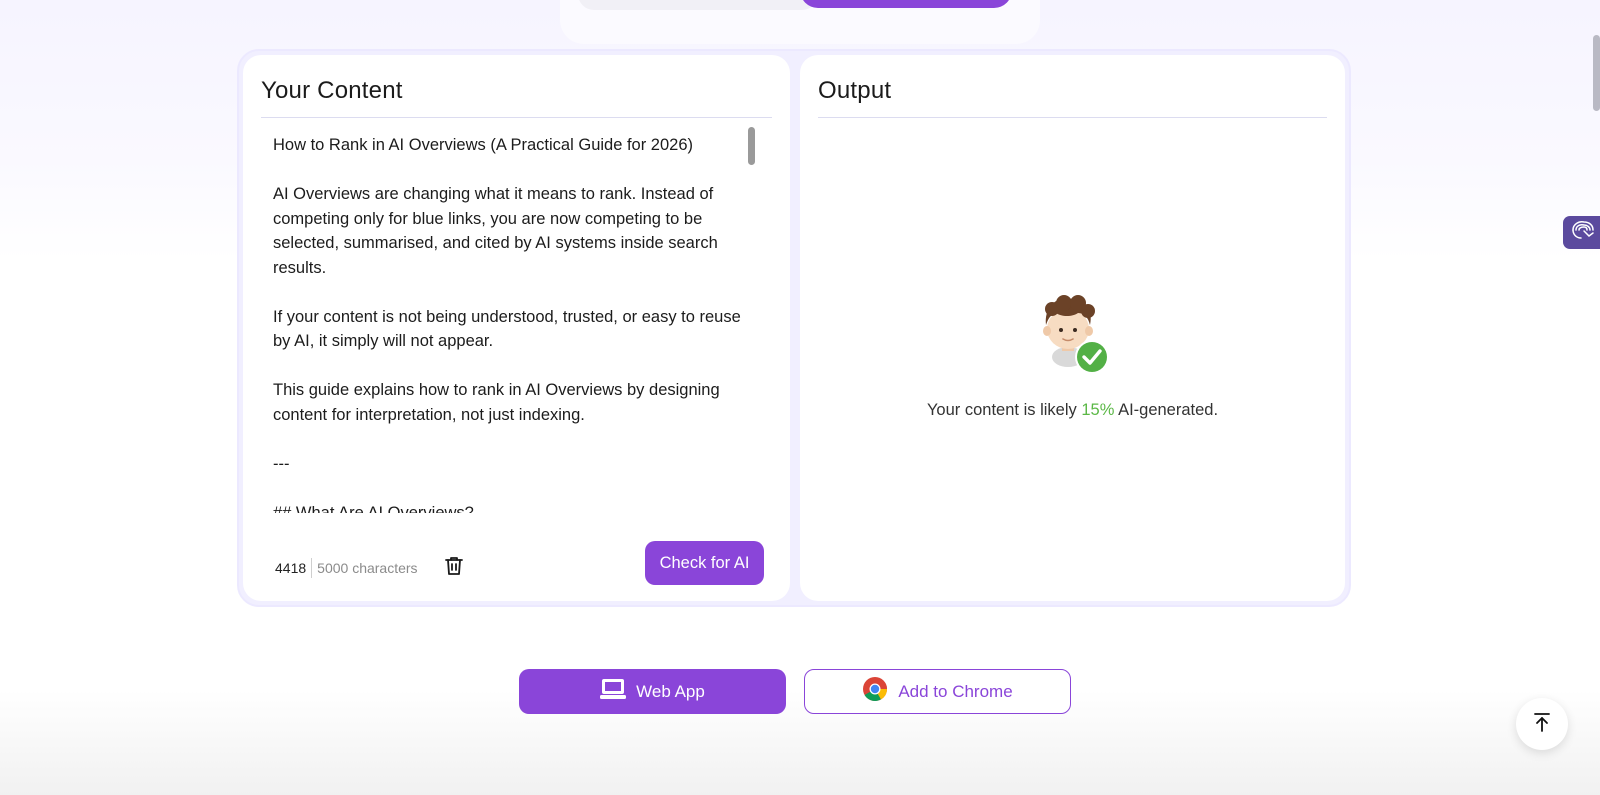  Describe the element at coordinates (1168, 410) in the screenshot. I see `result-suffix: AI-generated.` at that location.